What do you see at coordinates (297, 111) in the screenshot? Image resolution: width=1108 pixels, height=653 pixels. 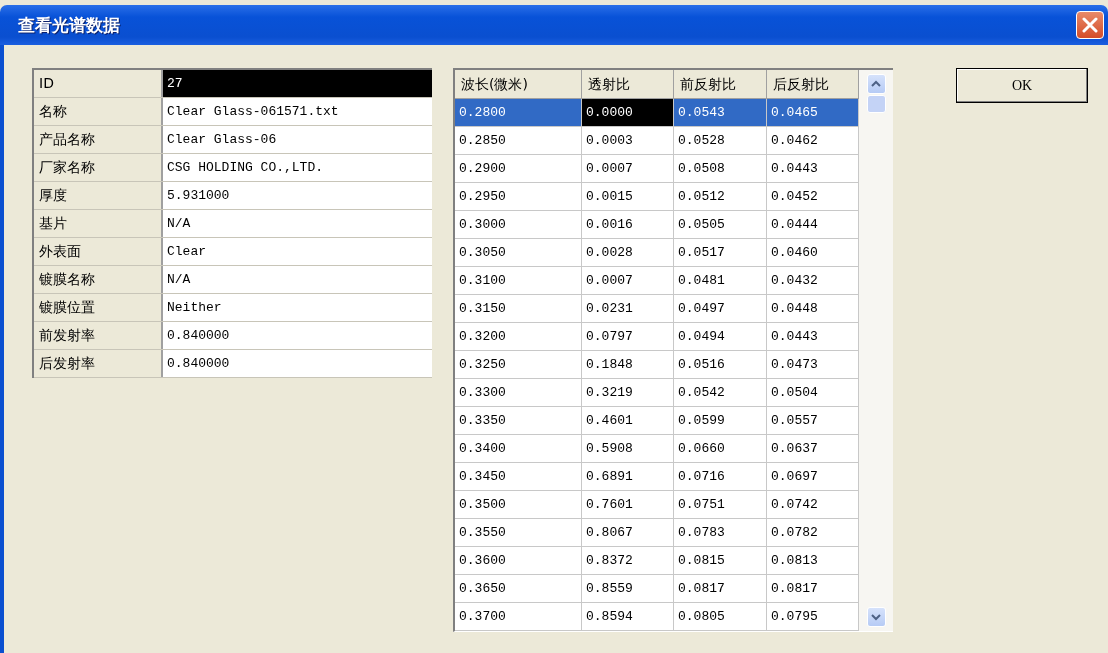 I see `property-value: Clear Glass-061571.txt` at bounding box center [297, 111].